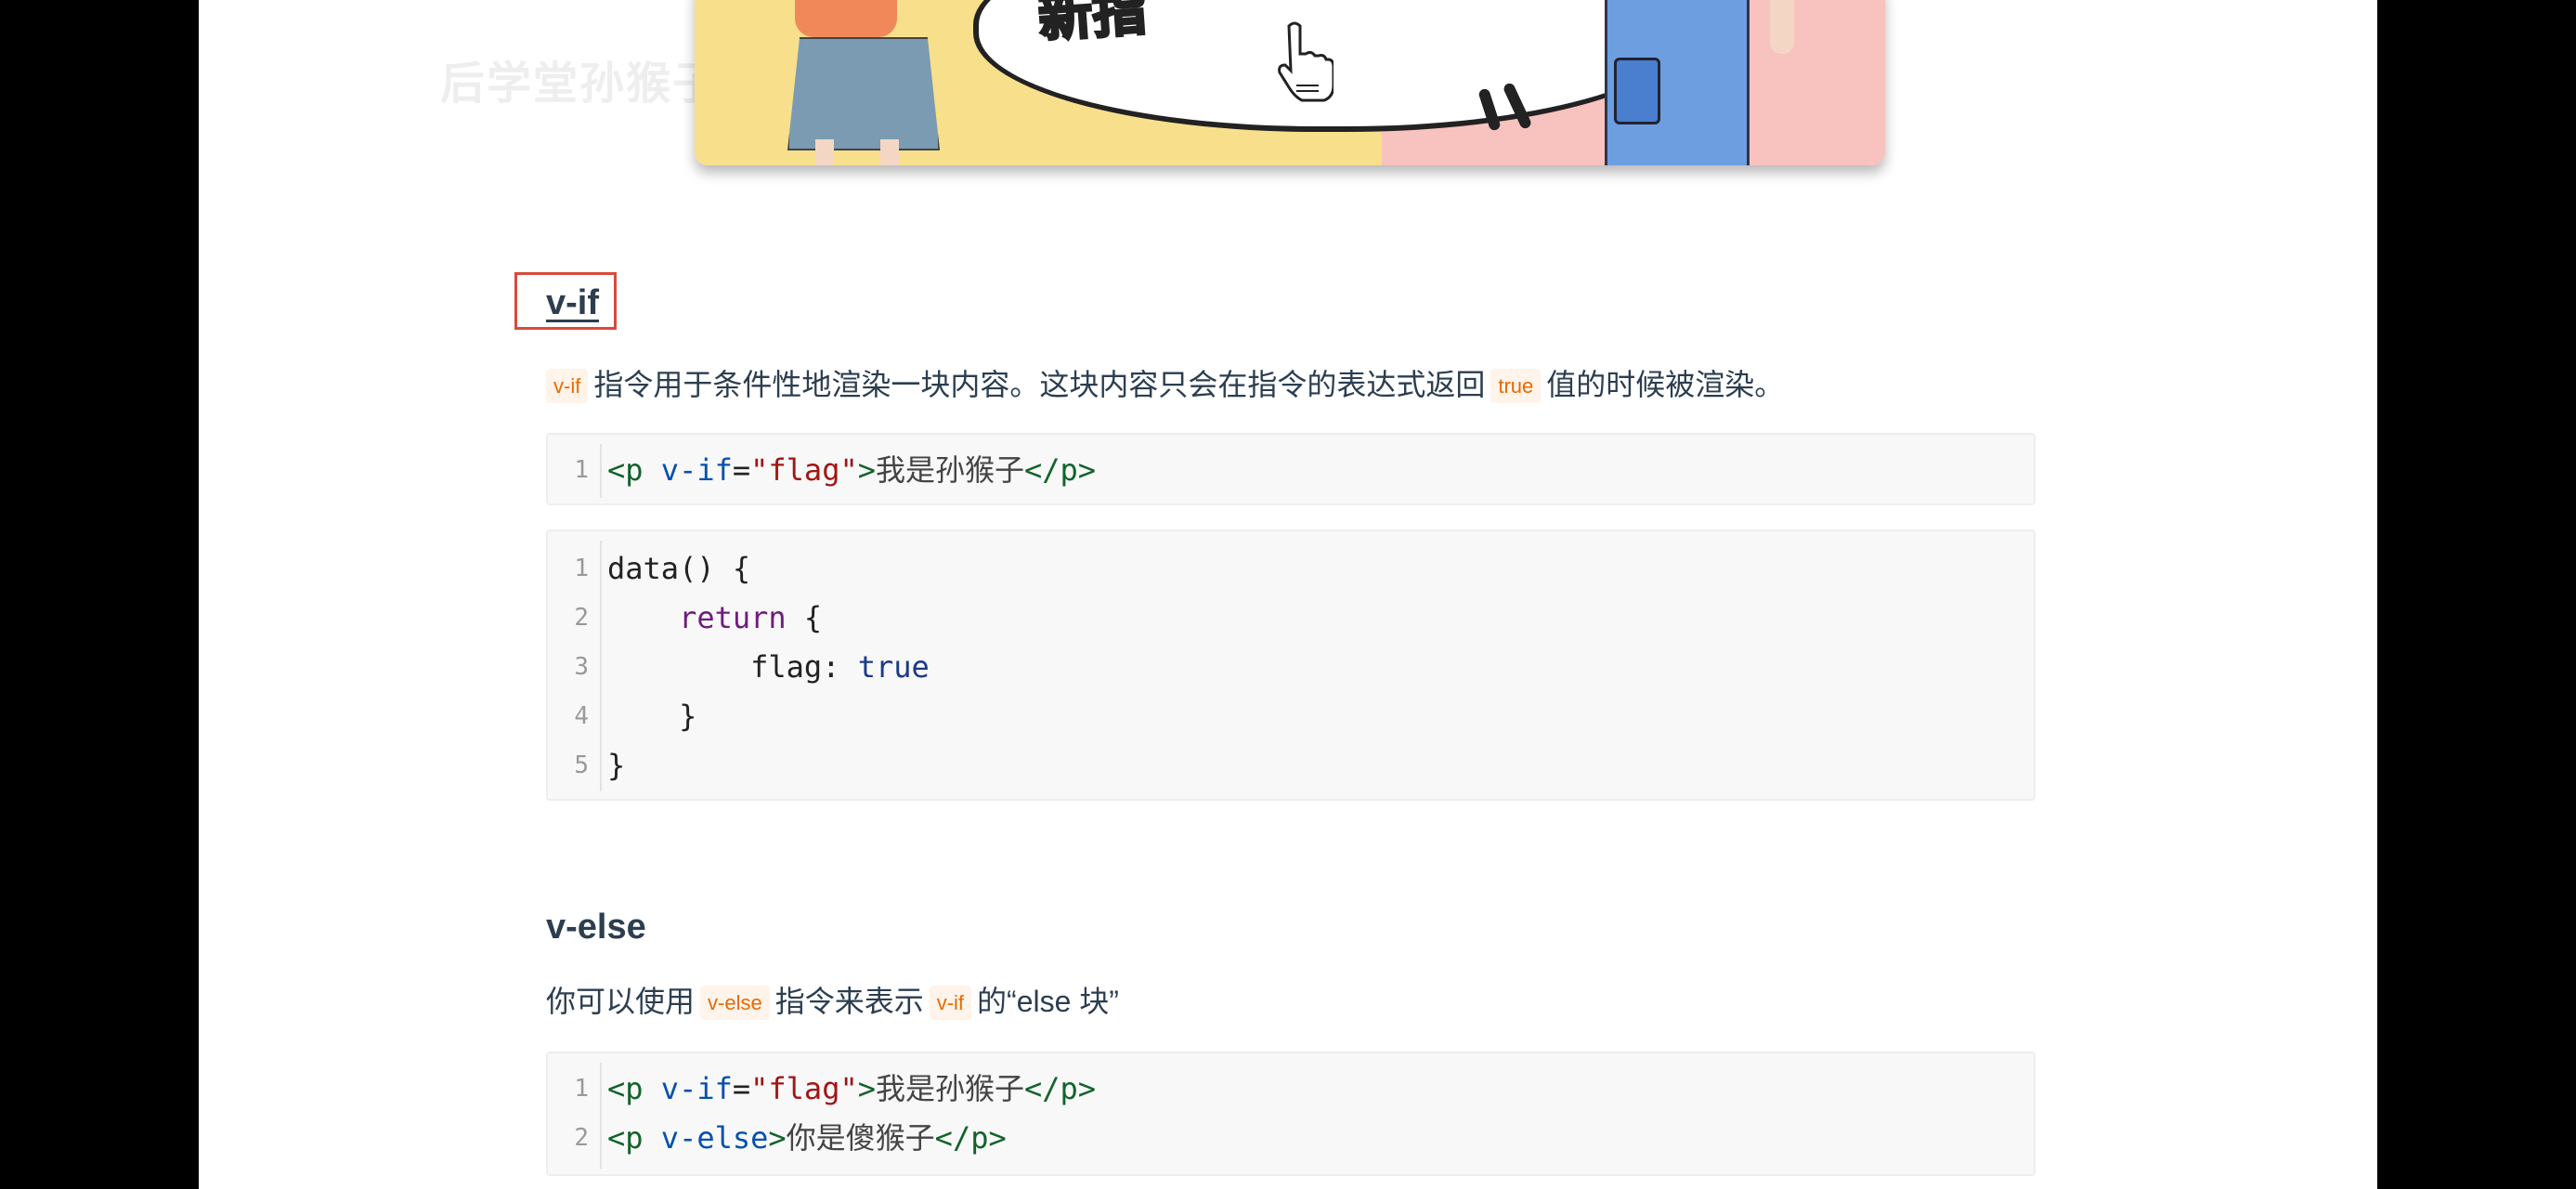  What do you see at coordinates (581, 667) in the screenshot?
I see `line-number: 3` at bounding box center [581, 667].